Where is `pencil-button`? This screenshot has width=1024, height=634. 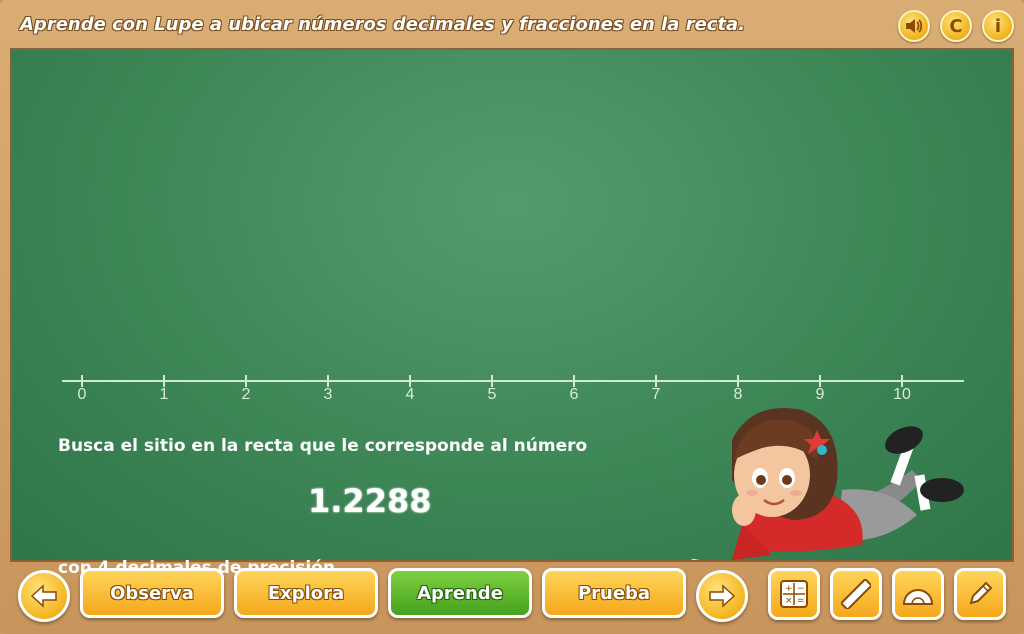 pencil-button is located at coordinates (980, 594).